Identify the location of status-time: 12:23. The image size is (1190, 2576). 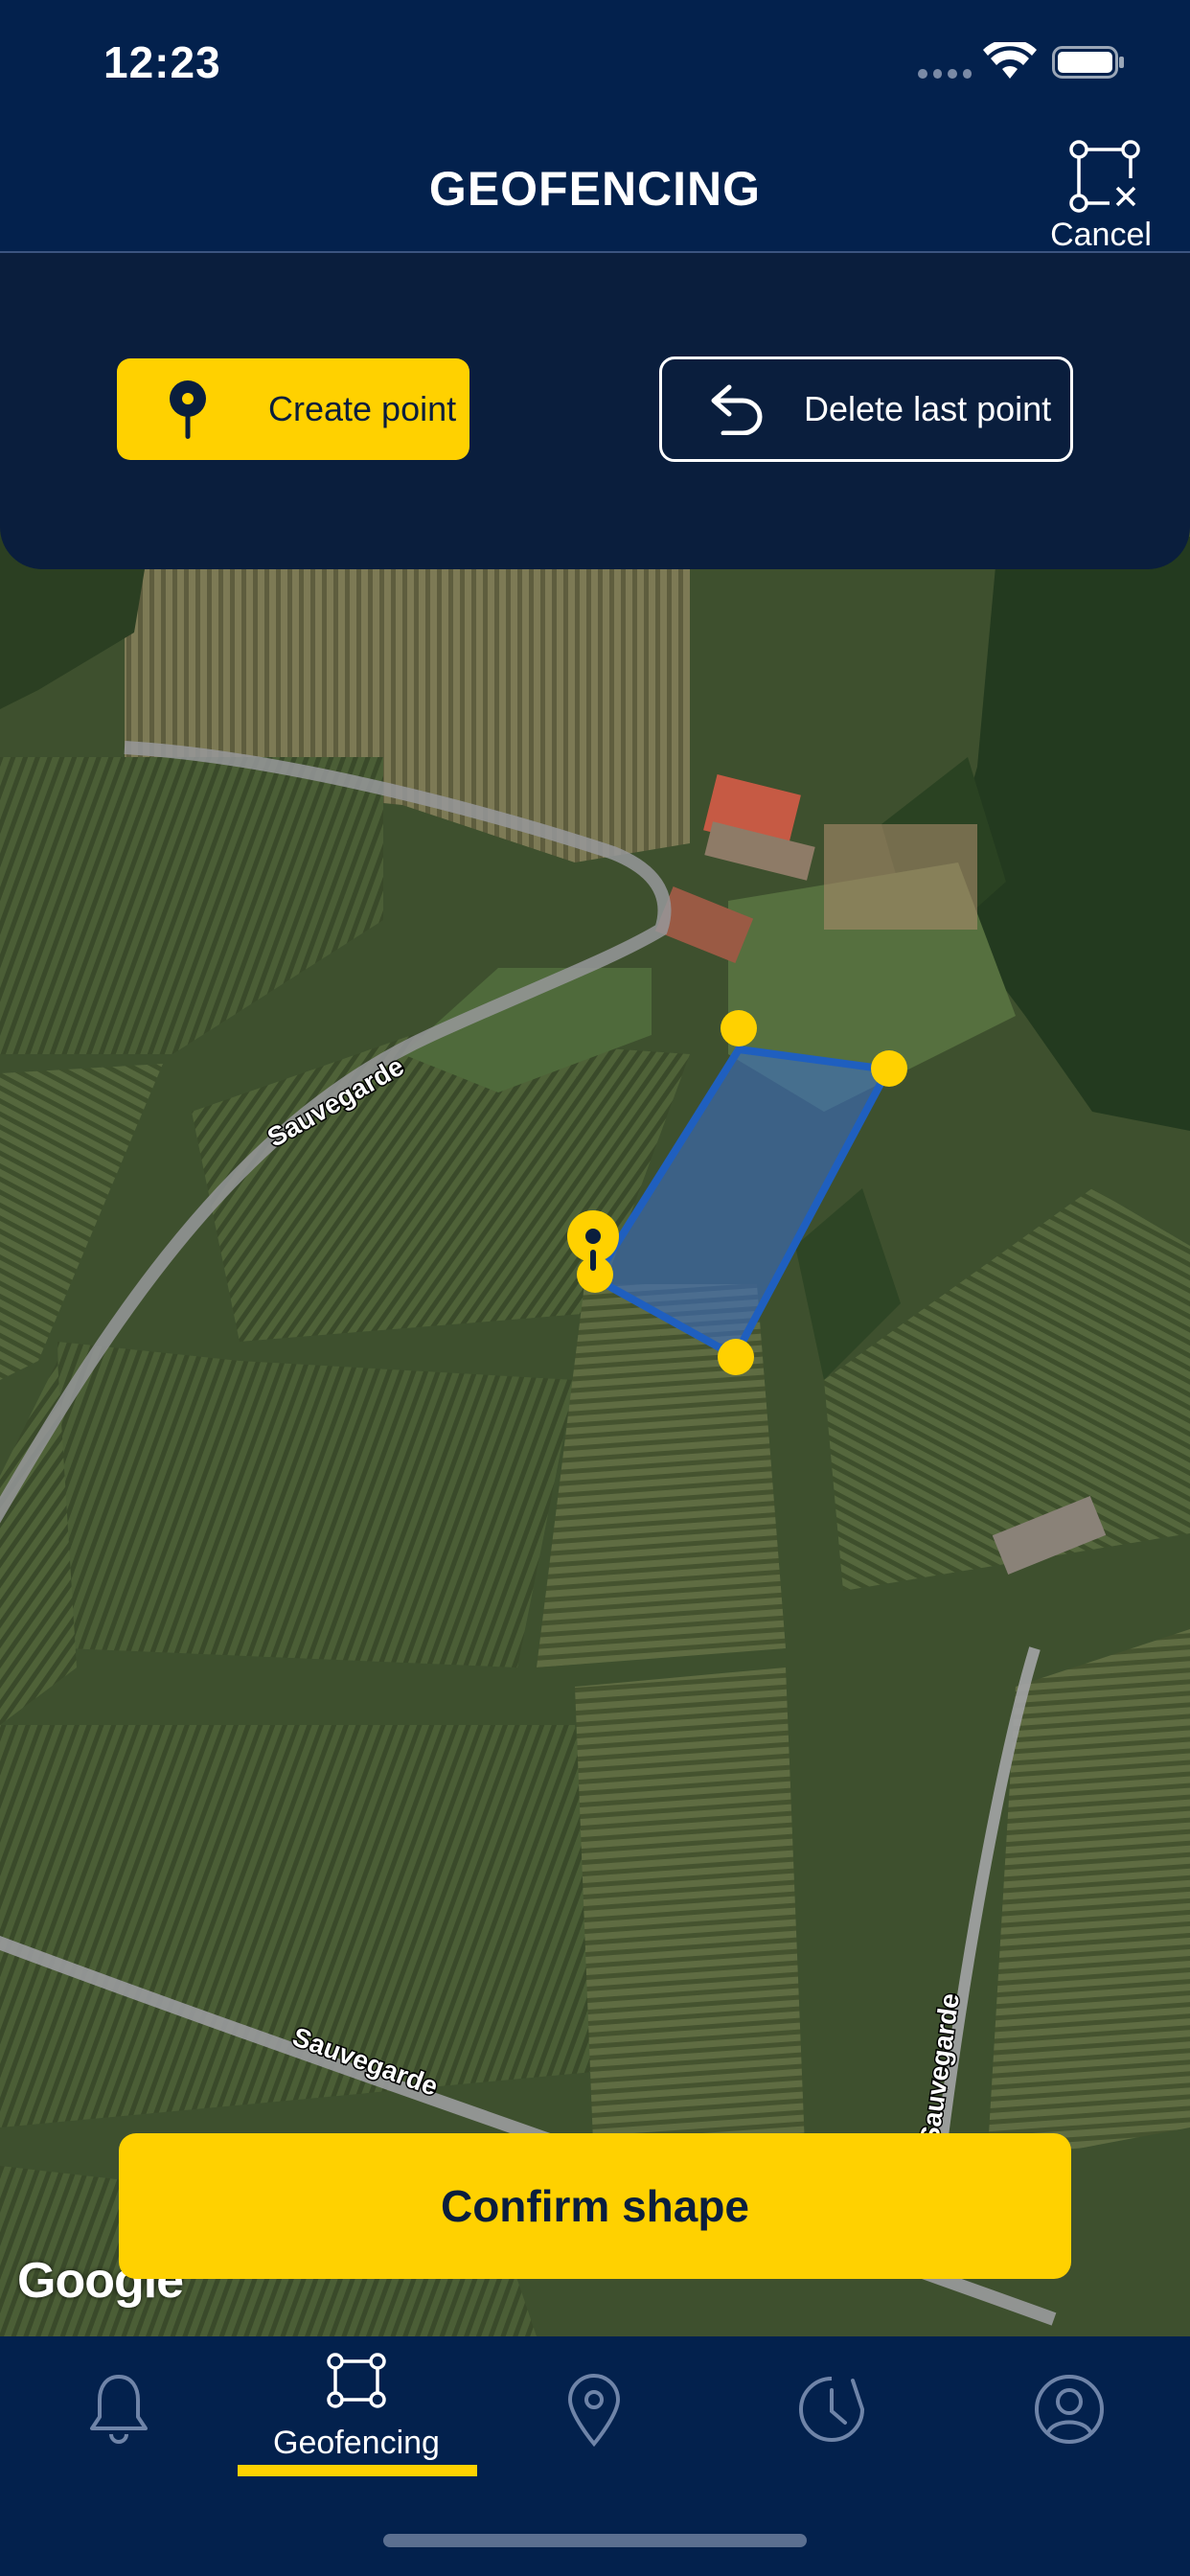
(162, 62).